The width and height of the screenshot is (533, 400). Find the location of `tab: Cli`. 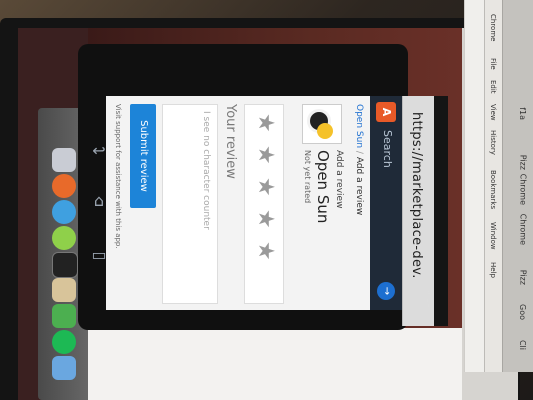

tab: Cli is located at coordinates (522, 345).